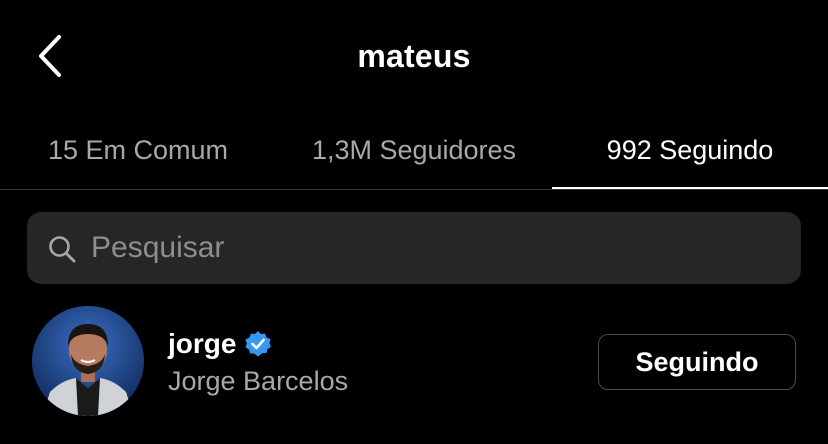 The width and height of the screenshot is (828, 444). I want to click on following-button: Seguindo, so click(697, 362).